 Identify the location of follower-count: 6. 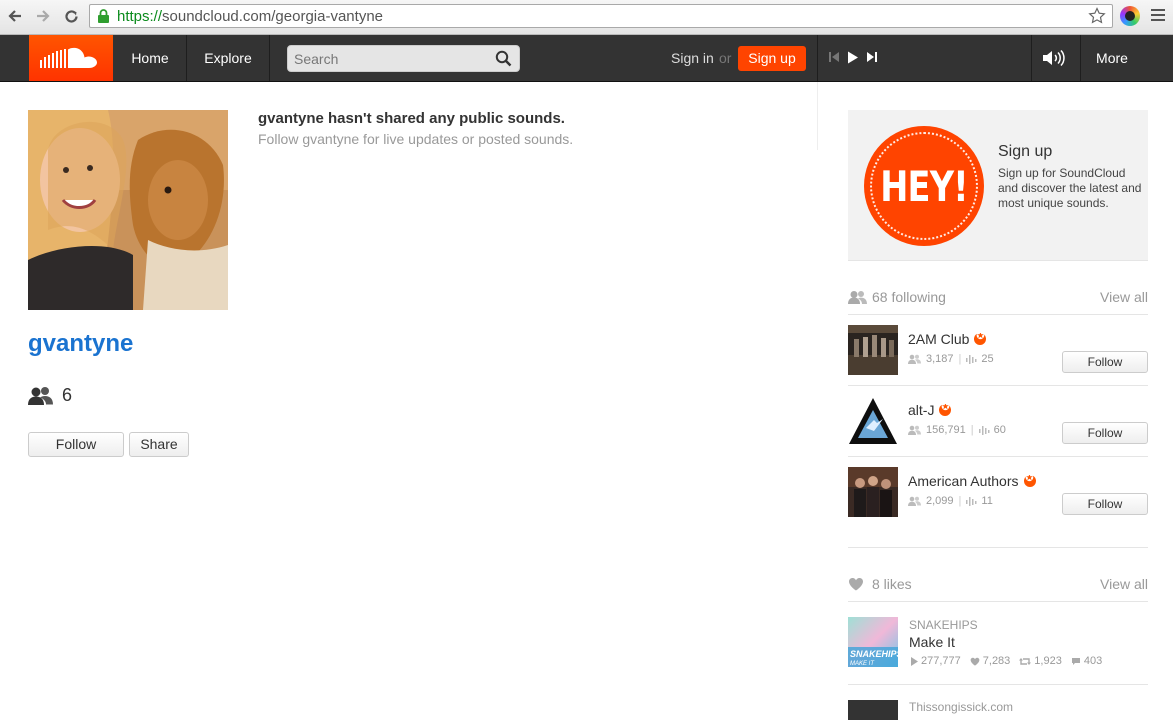
(50, 395).